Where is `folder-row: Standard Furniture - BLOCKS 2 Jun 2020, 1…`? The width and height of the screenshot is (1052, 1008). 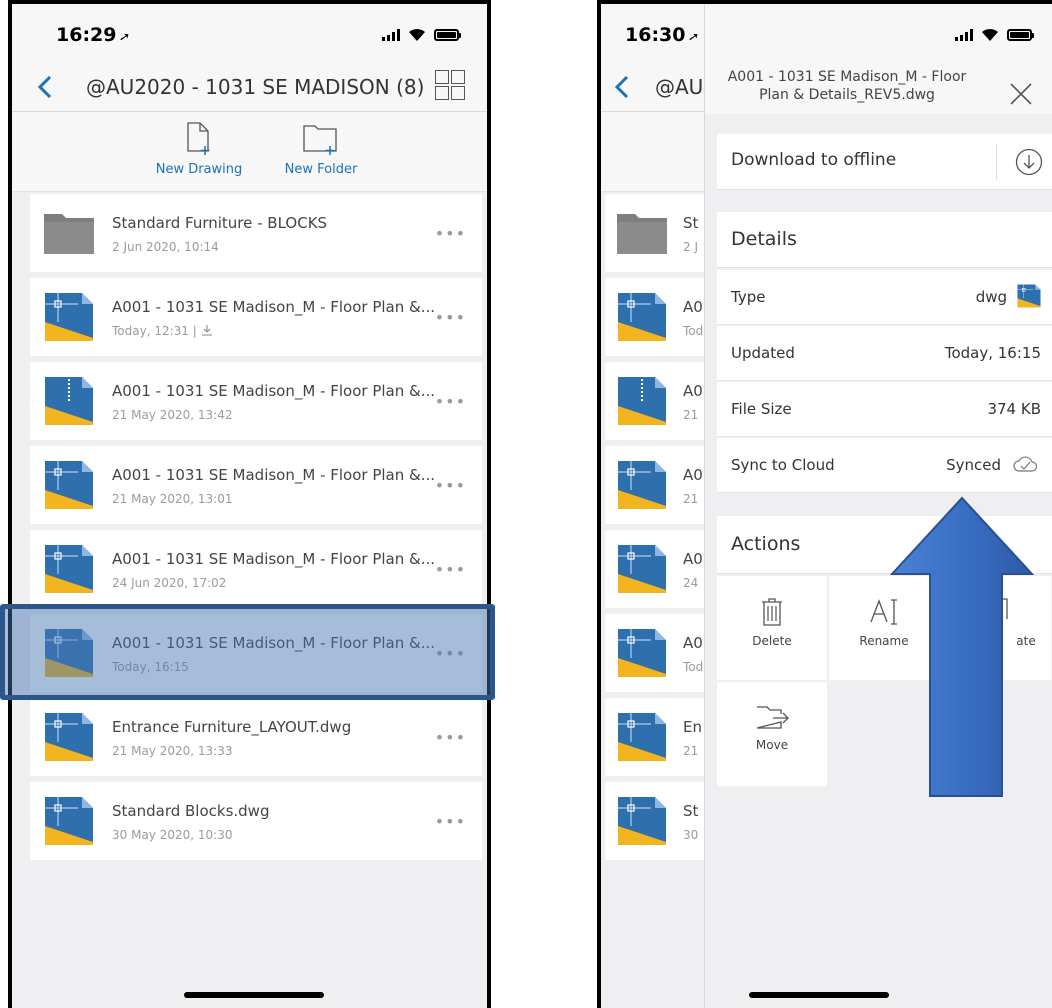 folder-row: Standard Furniture - BLOCKS 2 Jun 2020, 1… is located at coordinates (256, 233).